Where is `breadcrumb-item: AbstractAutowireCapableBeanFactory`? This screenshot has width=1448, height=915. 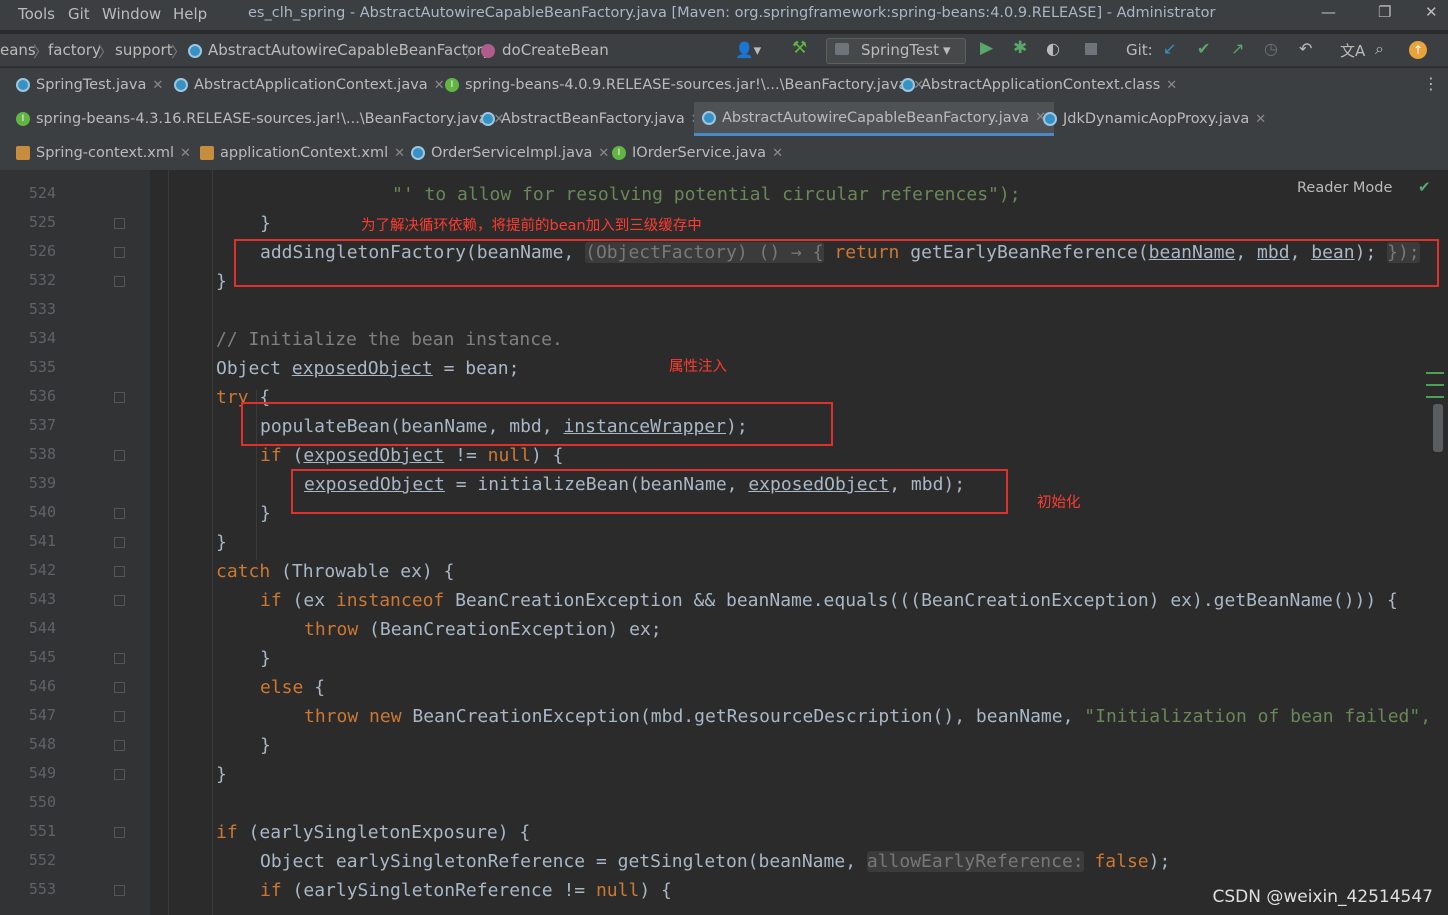 breadcrumb-item: AbstractAutowireCapableBeanFactory is located at coordinates (350, 50).